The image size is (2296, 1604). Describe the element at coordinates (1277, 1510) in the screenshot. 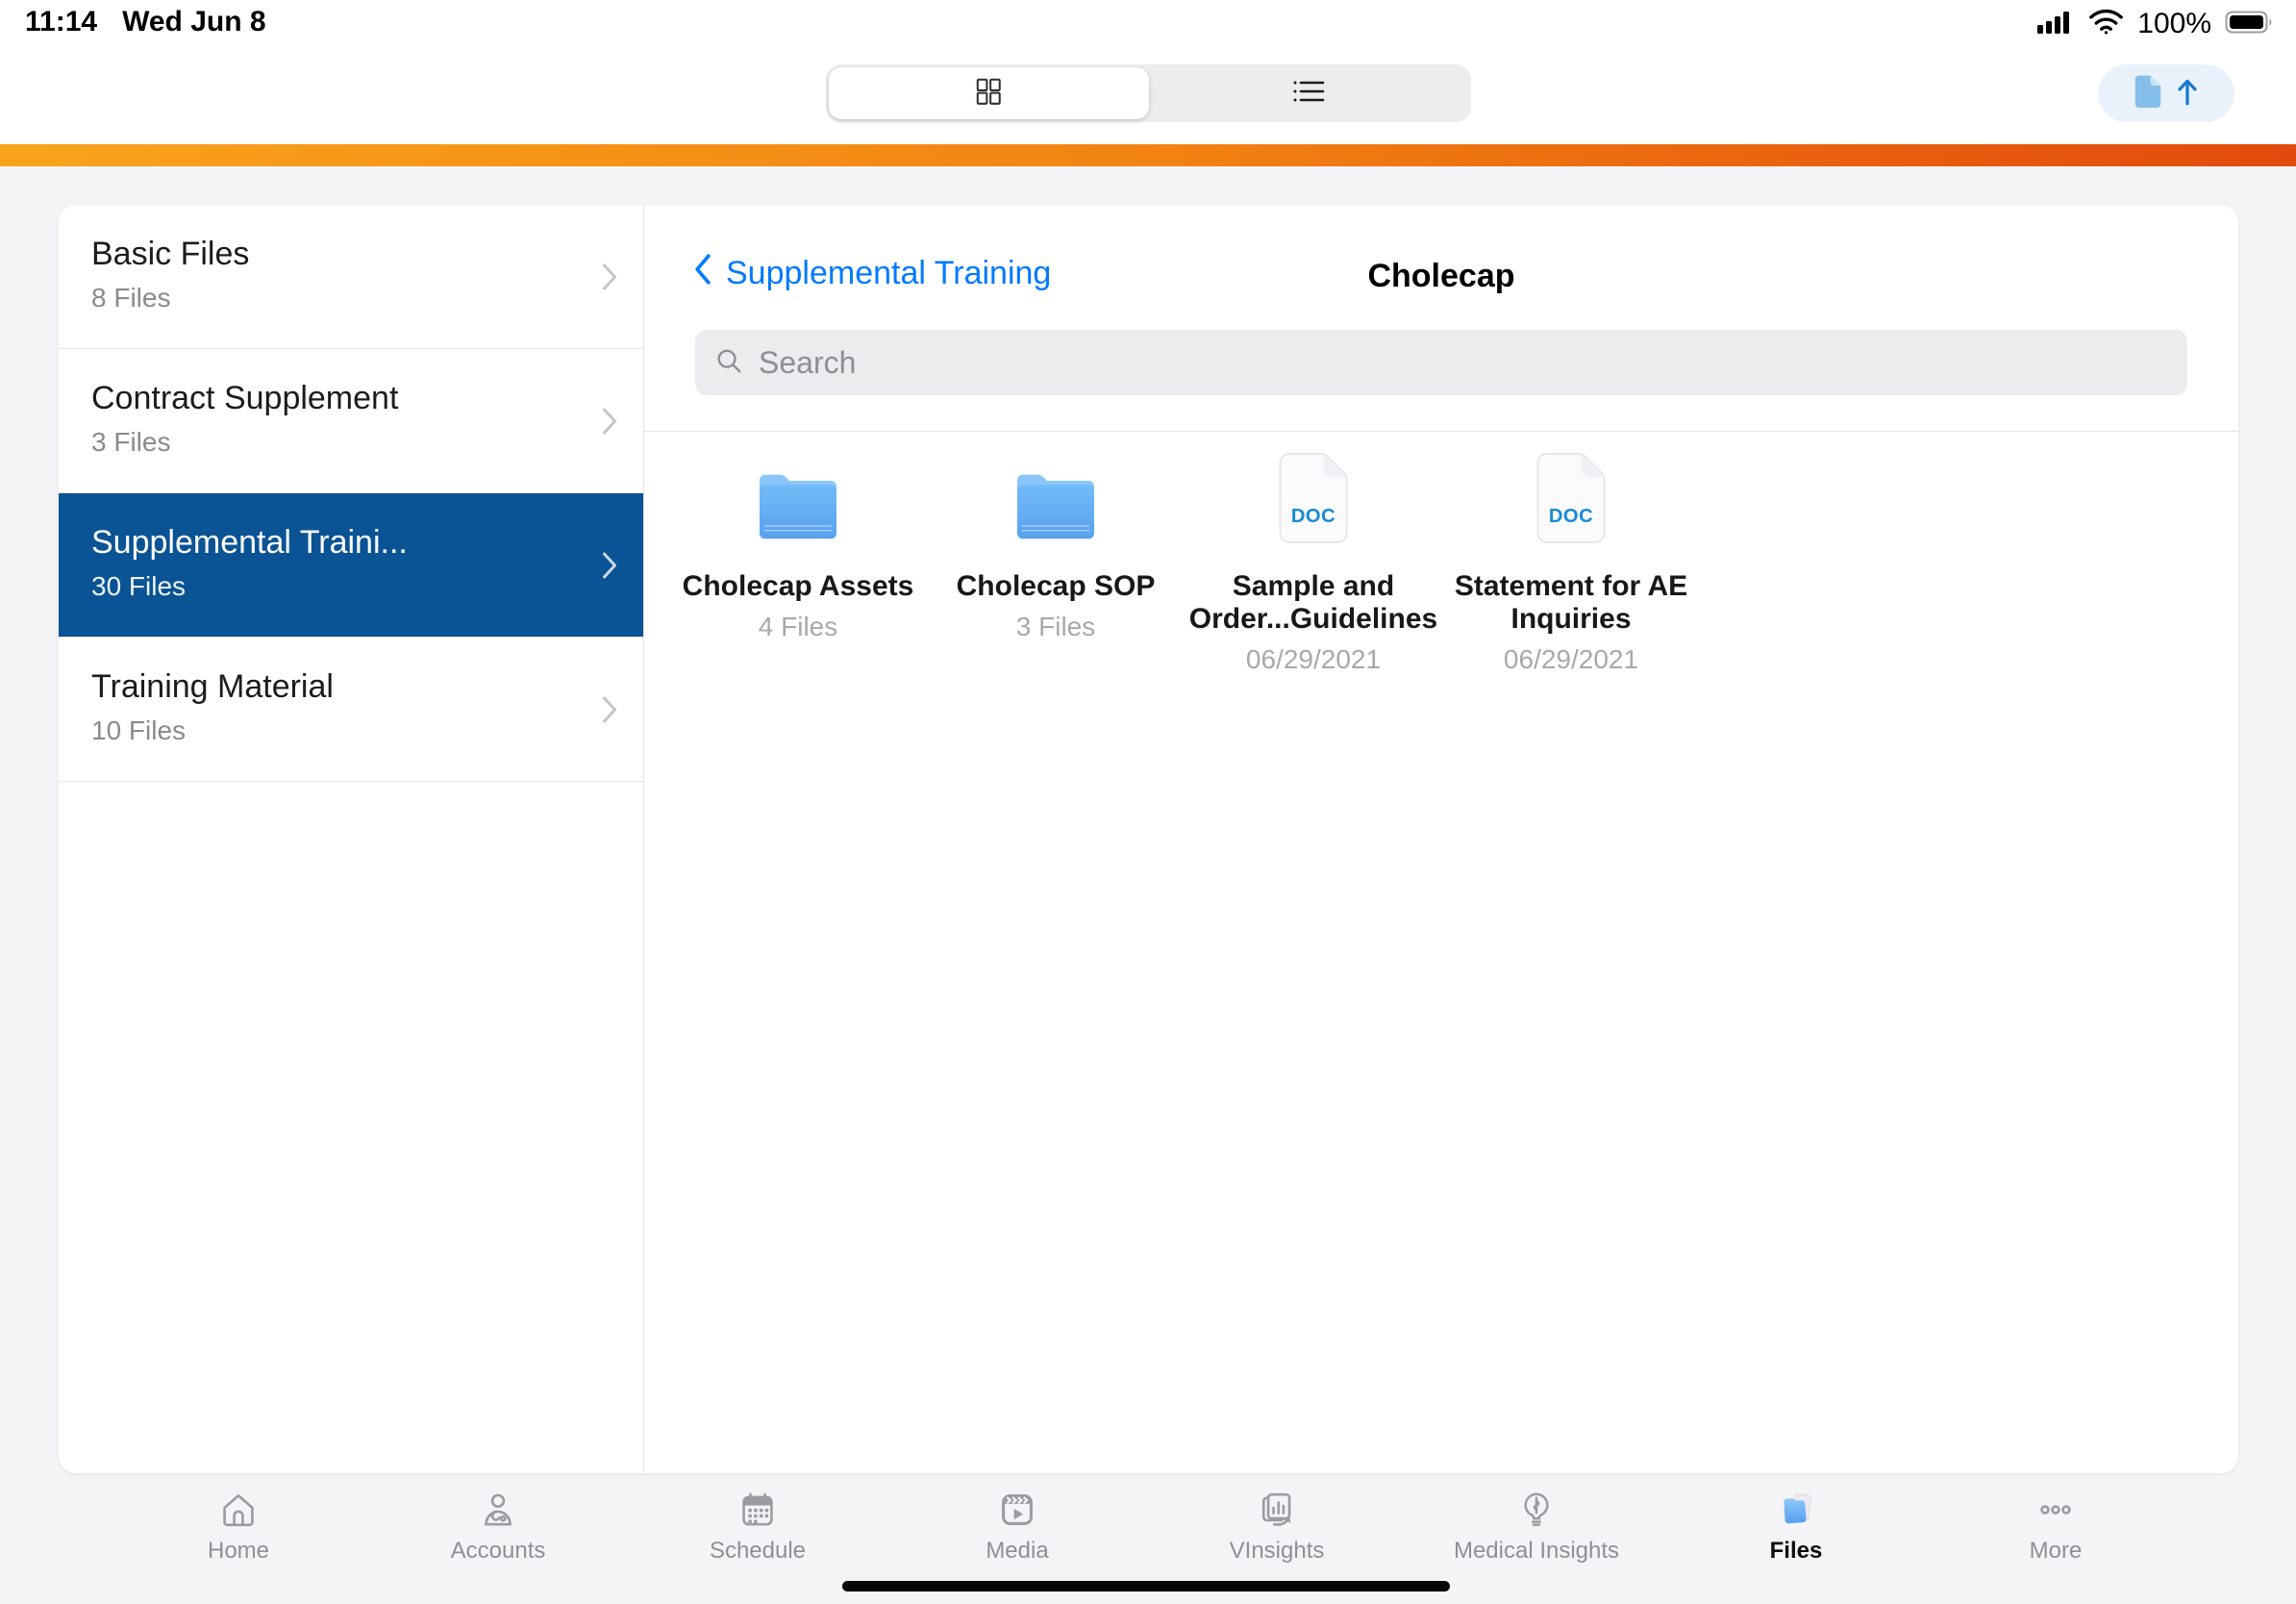

I see `vinsights-icon` at that location.